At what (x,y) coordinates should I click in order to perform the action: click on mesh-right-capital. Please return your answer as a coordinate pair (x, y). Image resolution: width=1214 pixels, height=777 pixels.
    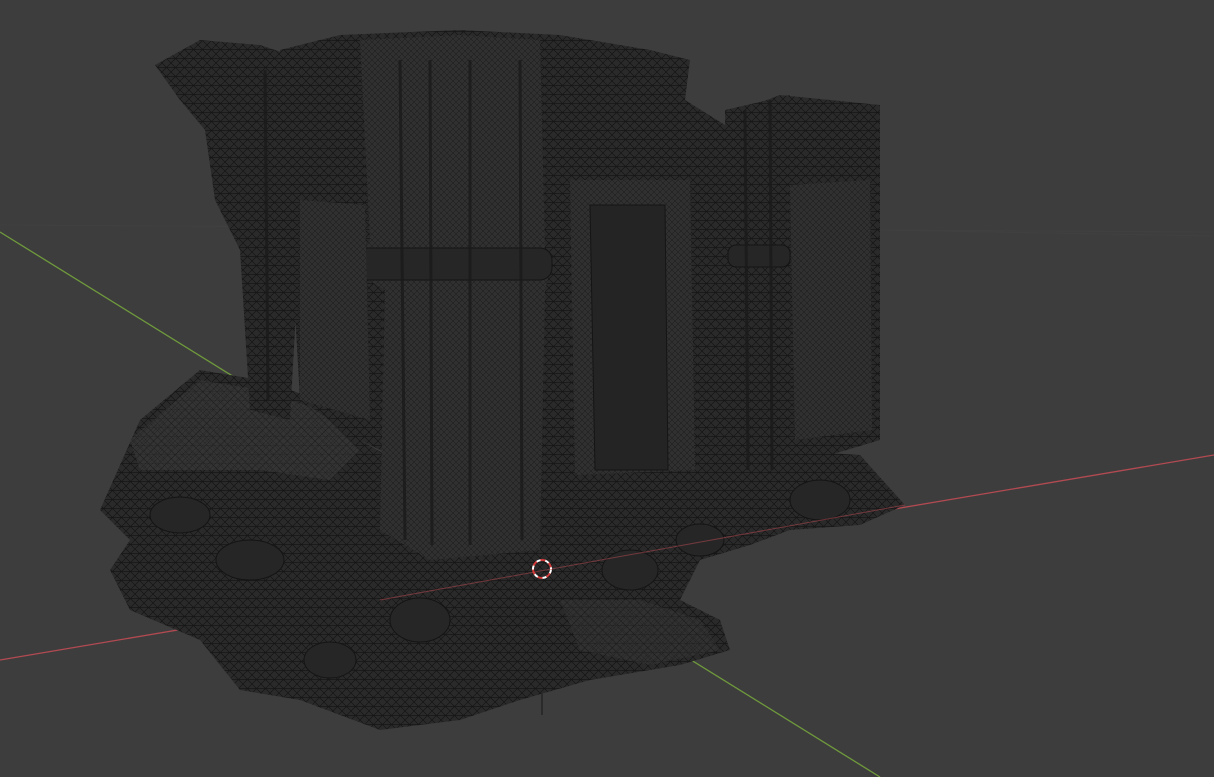
    Looking at the image, I should click on (759, 256).